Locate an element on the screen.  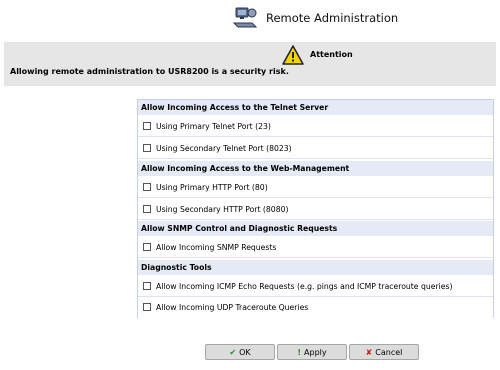
warning-icon is located at coordinates (293, 55).